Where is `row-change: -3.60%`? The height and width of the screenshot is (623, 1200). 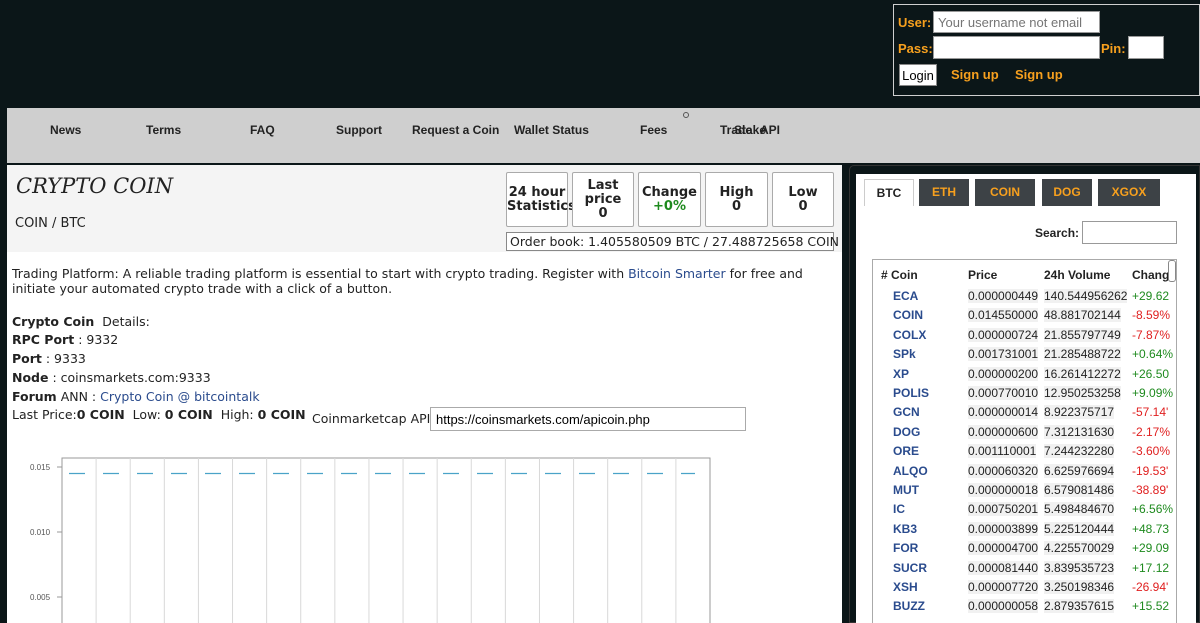
row-change: -3.60% is located at coordinates (1151, 451).